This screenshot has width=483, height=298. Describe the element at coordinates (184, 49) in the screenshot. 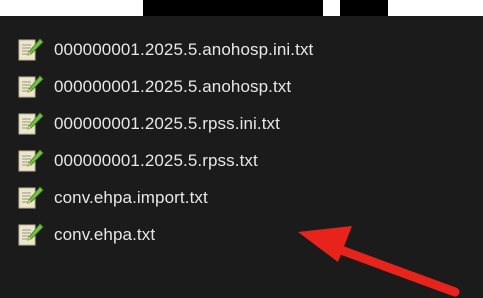

I see `file-name: 000000001.2025.5.anohosp.ini.txt` at that location.